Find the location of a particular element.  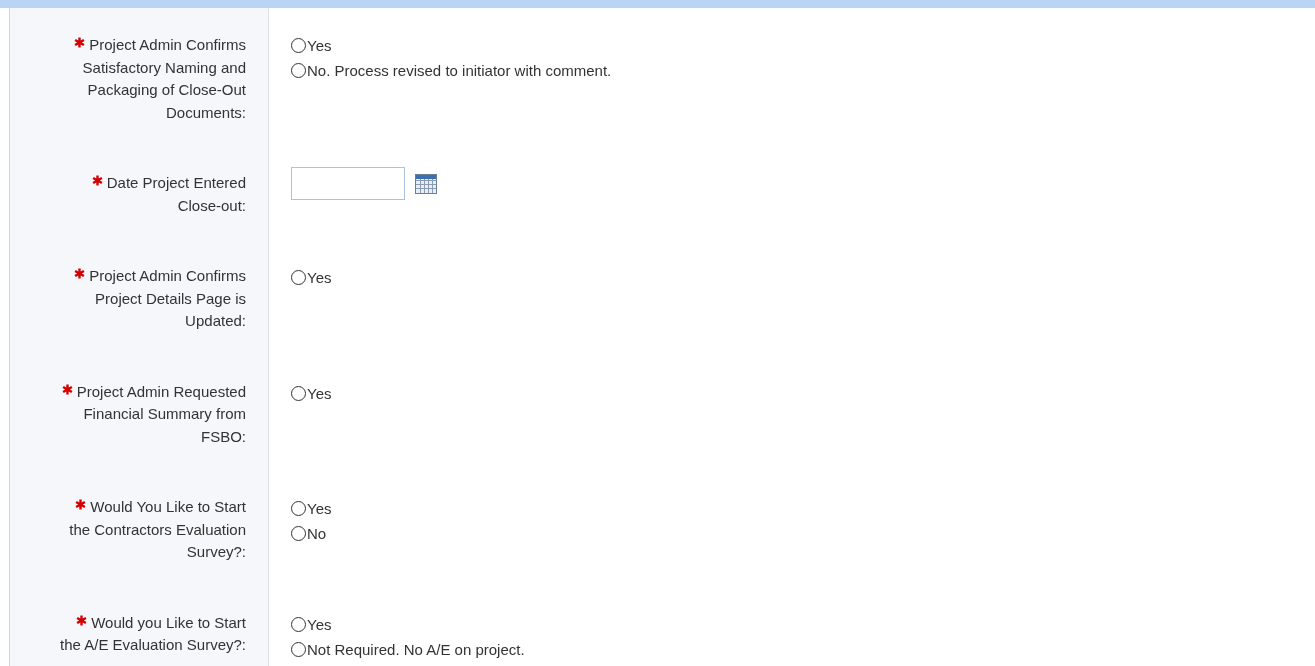

field-label: Would you Like to Start the A/E Evaluation Survey?: is located at coordinates (153, 633).